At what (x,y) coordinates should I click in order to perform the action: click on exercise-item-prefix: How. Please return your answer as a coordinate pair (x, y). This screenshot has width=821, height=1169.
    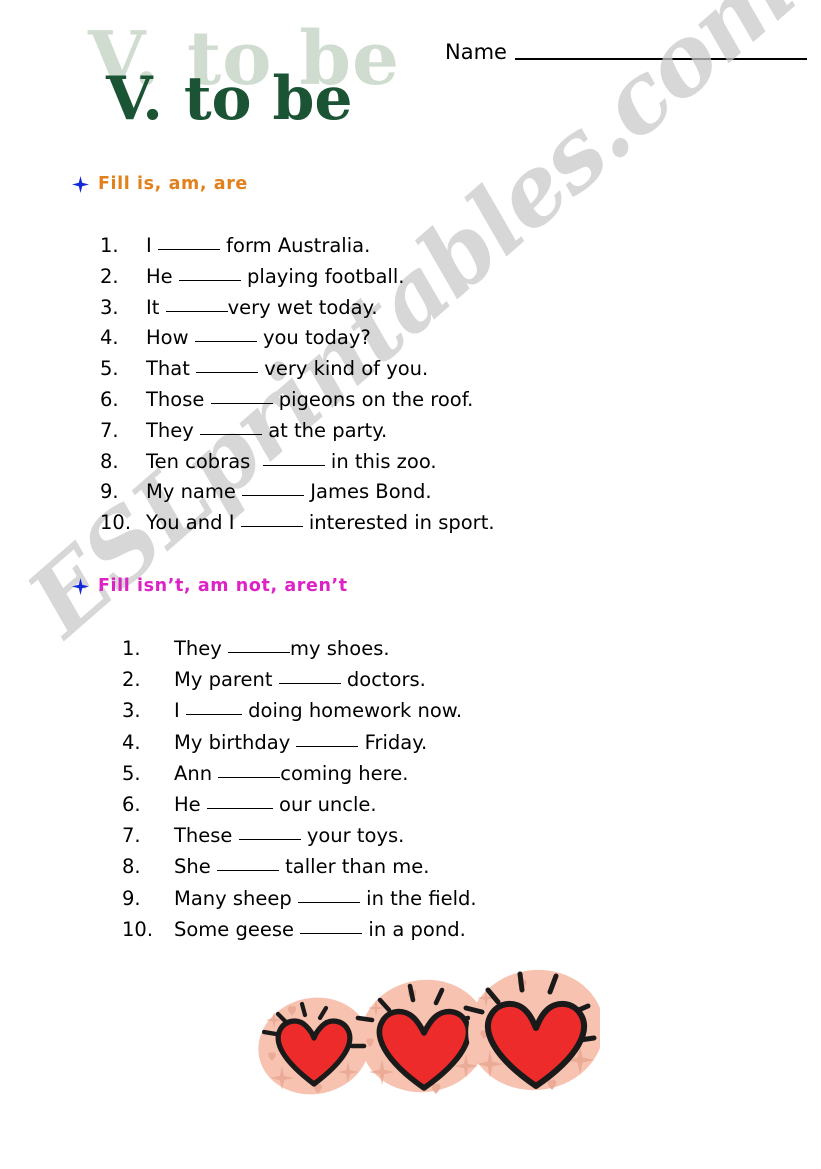
    Looking at the image, I should click on (170, 338).